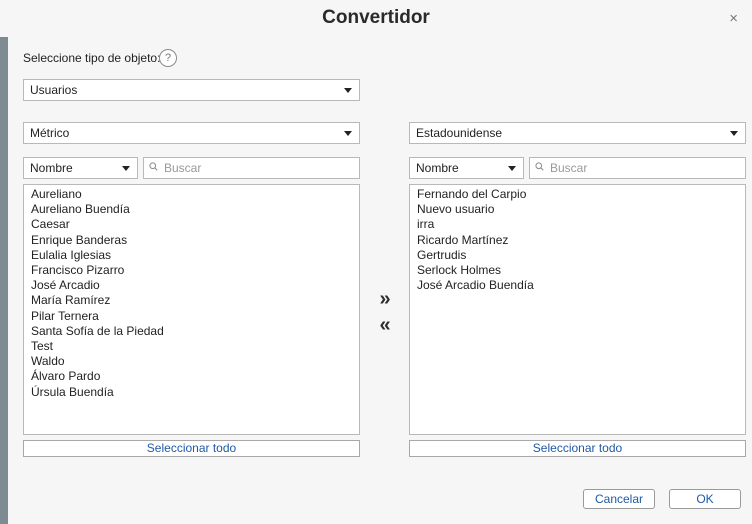 The height and width of the screenshot is (524, 752). What do you see at coordinates (195, 300) in the screenshot?
I see `list-item: María Ramírez` at bounding box center [195, 300].